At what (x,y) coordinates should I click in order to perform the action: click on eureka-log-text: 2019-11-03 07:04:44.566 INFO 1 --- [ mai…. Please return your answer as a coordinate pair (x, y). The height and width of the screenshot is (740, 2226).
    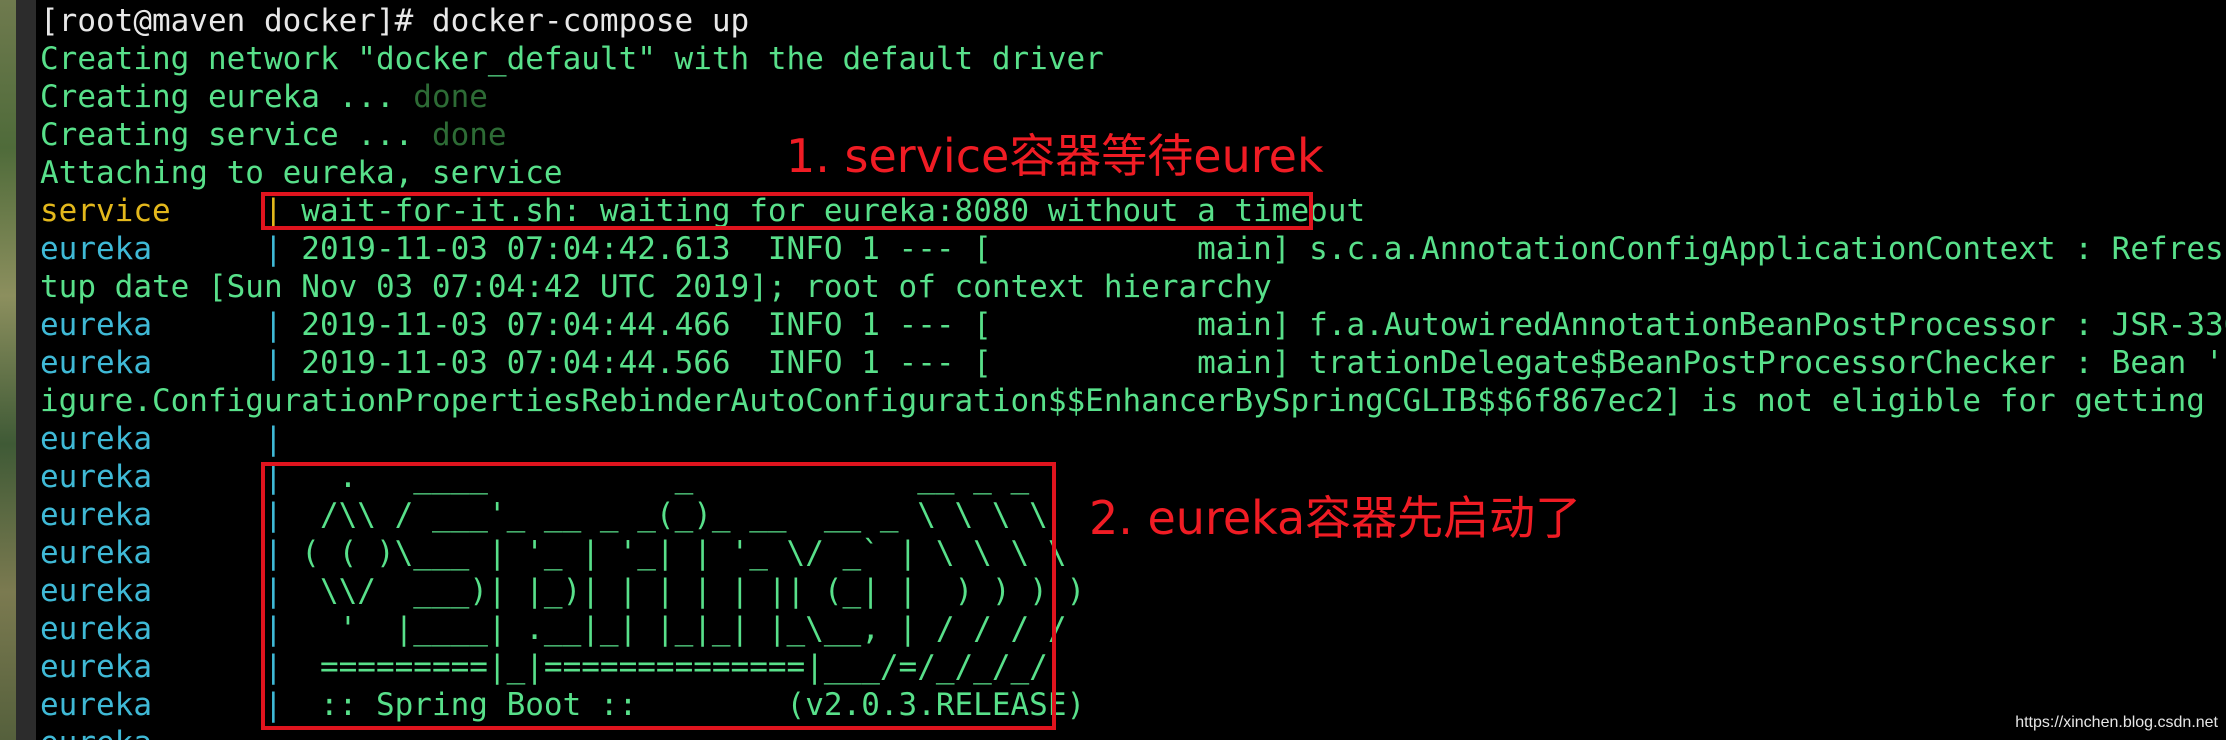
    Looking at the image, I should click on (1263, 363).